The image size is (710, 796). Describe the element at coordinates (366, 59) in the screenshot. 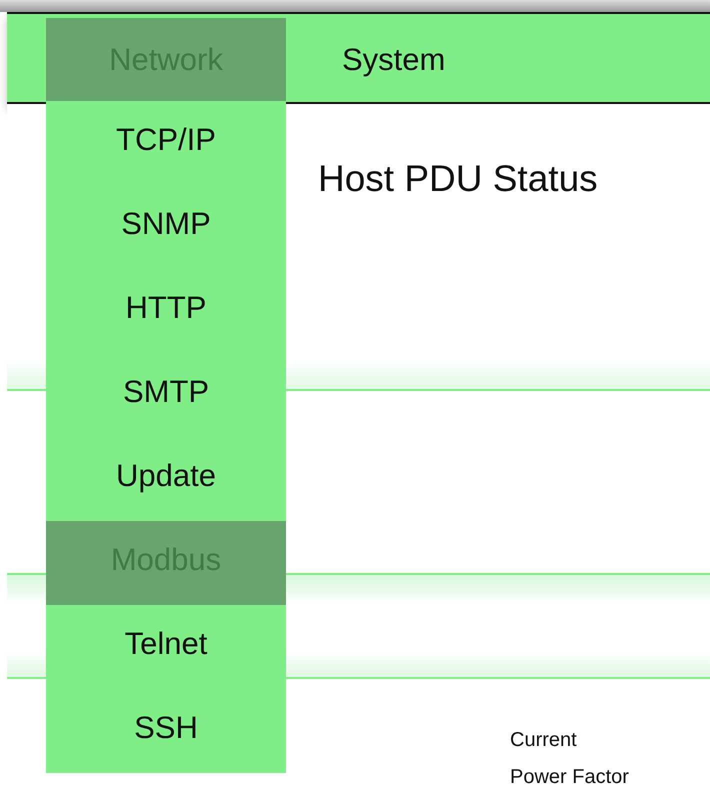

I see `nav-tab: System` at that location.